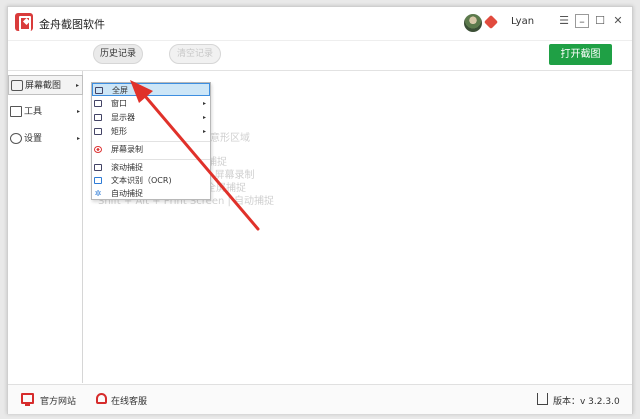 This screenshot has height=419, width=640. What do you see at coordinates (195, 54) in the screenshot?
I see `clear-history-button: 清空记录` at bounding box center [195, 54].